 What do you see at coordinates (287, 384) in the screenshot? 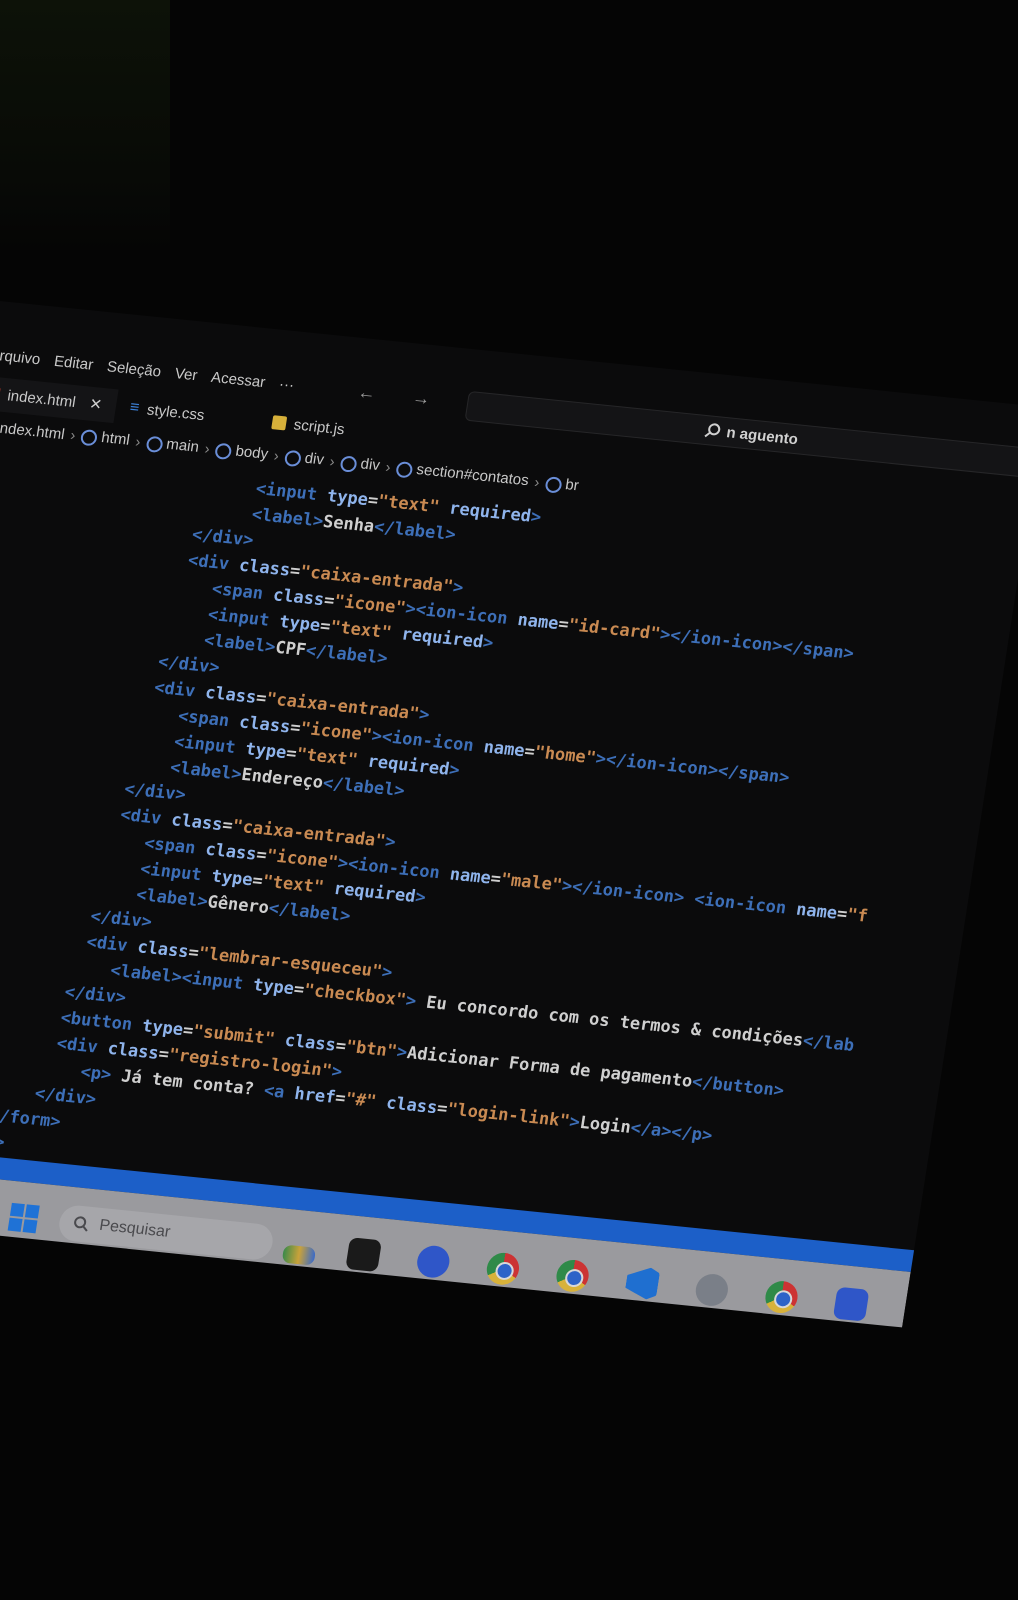
I see `menu-more: ···` at bounding box center [287, 384].